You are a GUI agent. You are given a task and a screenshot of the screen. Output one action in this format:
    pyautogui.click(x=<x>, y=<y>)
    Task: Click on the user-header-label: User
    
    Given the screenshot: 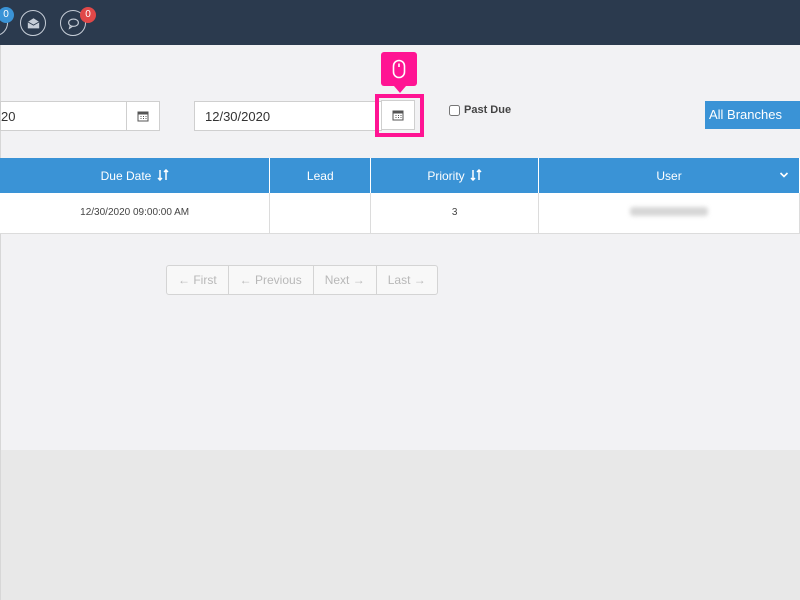 What is the action you would take?
    pyautogui.click(x=669, y=175)
    